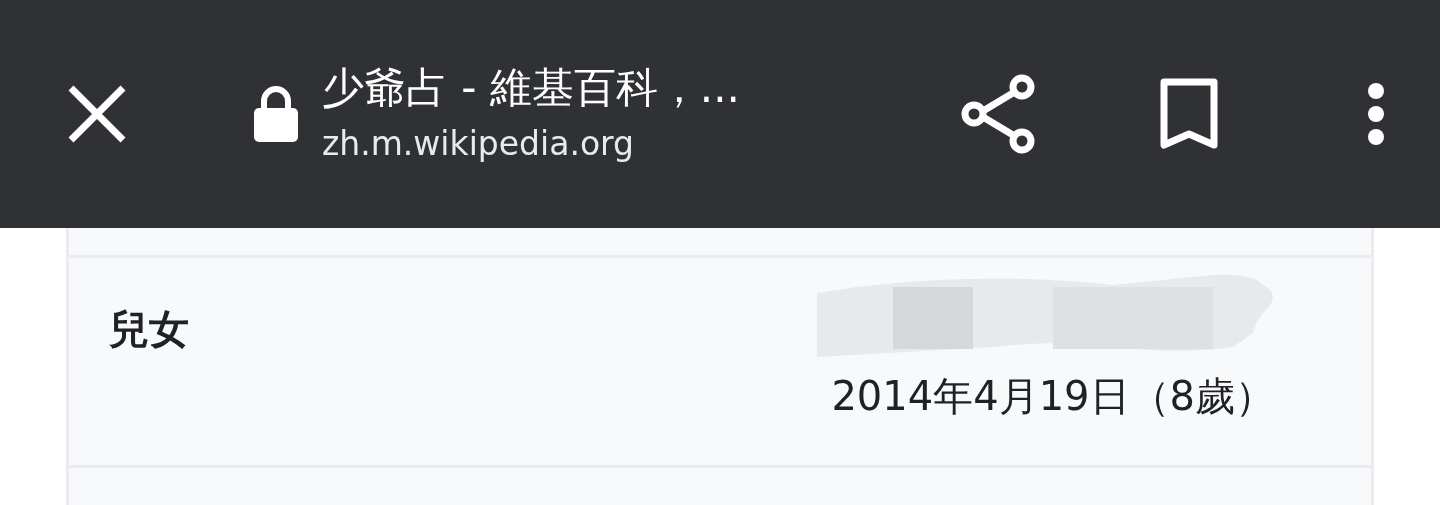 The image size is (1440, 505). What do you see at coordinates (478, 144) in the screenshot?
I see `page-url: zh.m.wikipedia.org` at bounding box center [478, 144].